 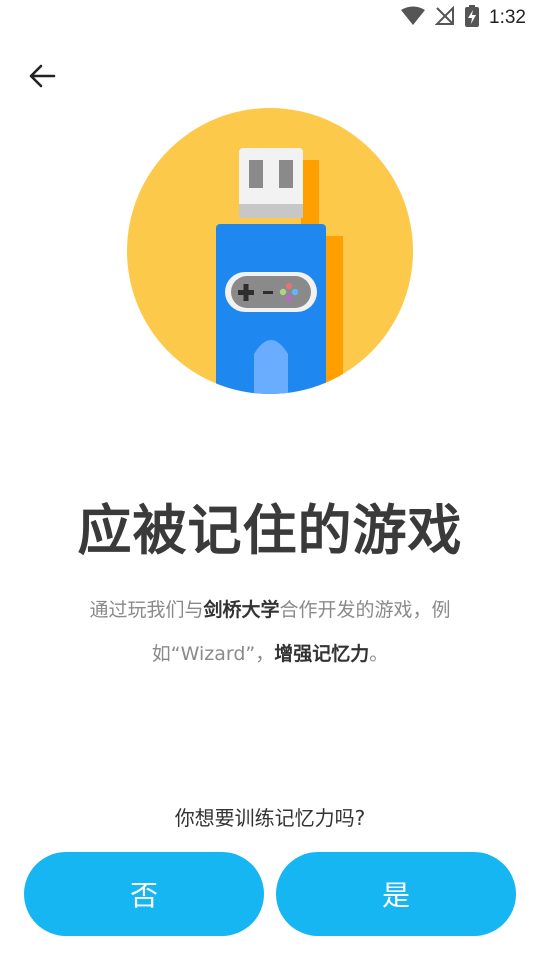 I want to click on status-bar: 1:32, so click(x=270, y=18).